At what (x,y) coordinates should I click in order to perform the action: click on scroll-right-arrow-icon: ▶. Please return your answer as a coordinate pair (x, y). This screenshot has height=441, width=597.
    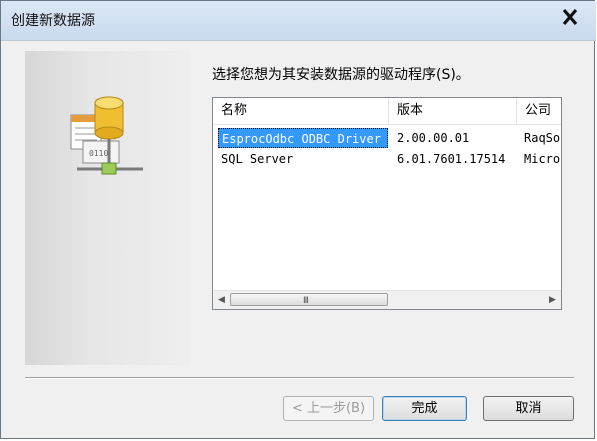
    Looking at the image, I should click on (552, 300).